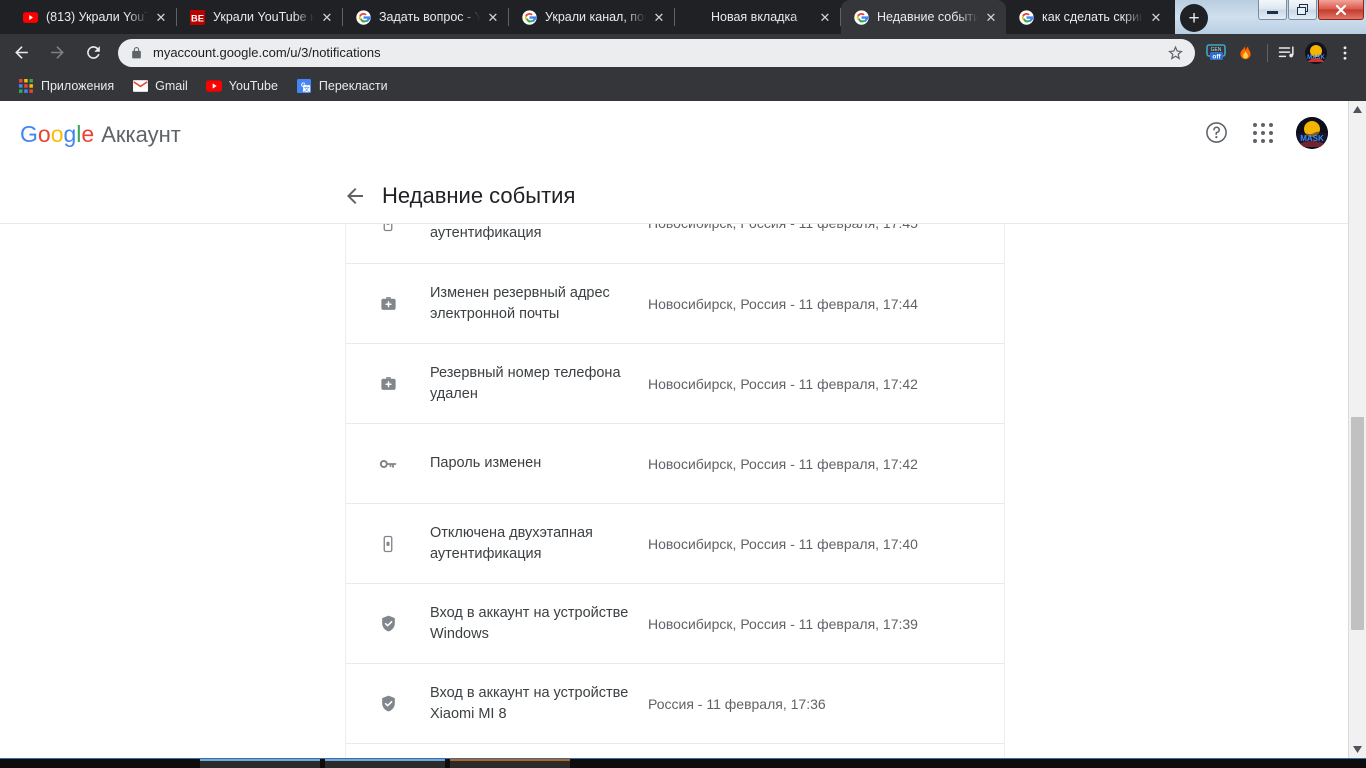 Image resolution: width=1366 pixels, height=768 pixels. What do you see at coordinates (826, 228) in the screenshot?
I see `event-meta: Новосибирск, Россия - 11 февраля, 17:45` at bounding box center [826, 228].